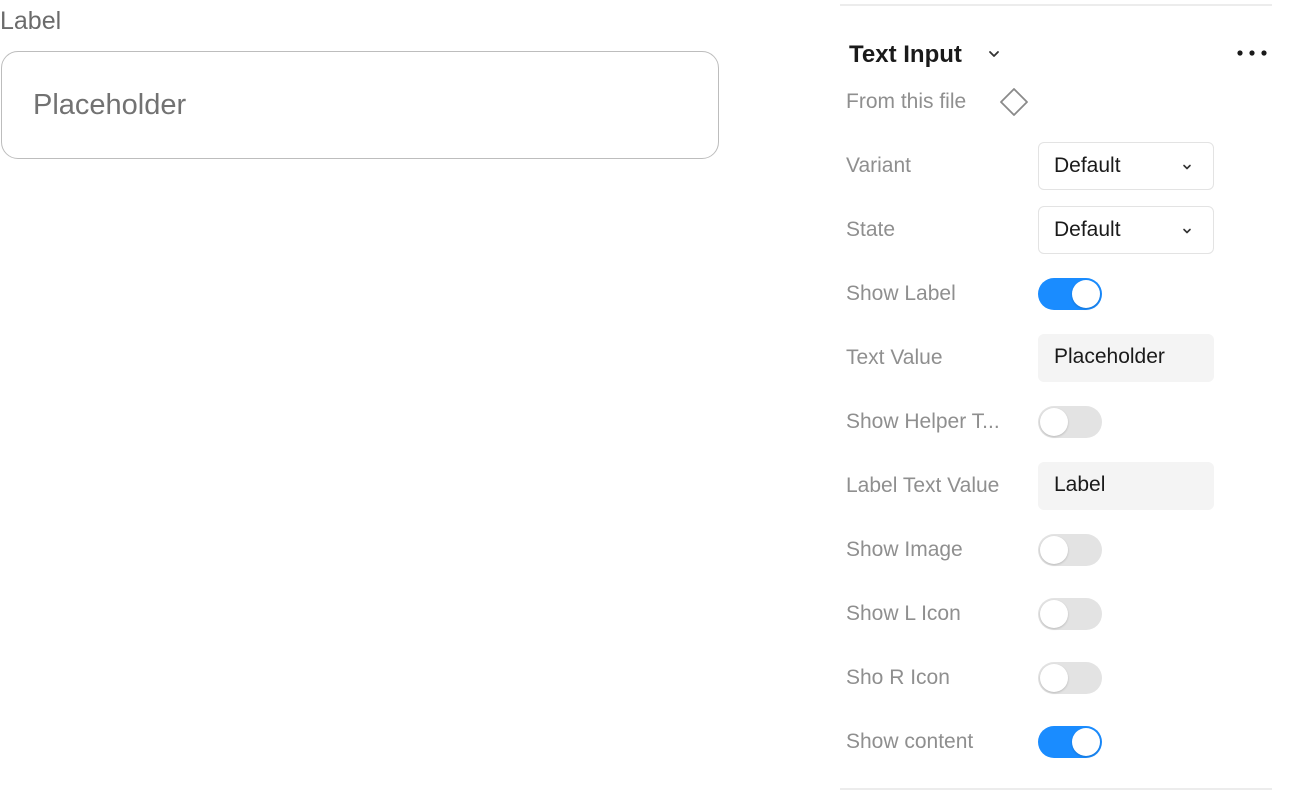  Describe the element at coordinates (1070, 678) in the screenshot. I see `show-r-icon-toggle` at that location.